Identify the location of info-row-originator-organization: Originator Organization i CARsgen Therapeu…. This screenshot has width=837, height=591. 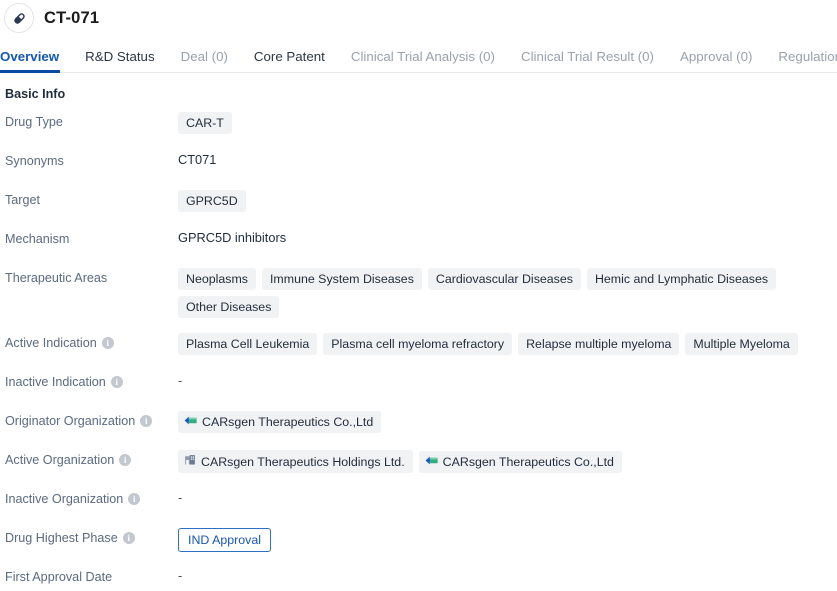
(418, 422).